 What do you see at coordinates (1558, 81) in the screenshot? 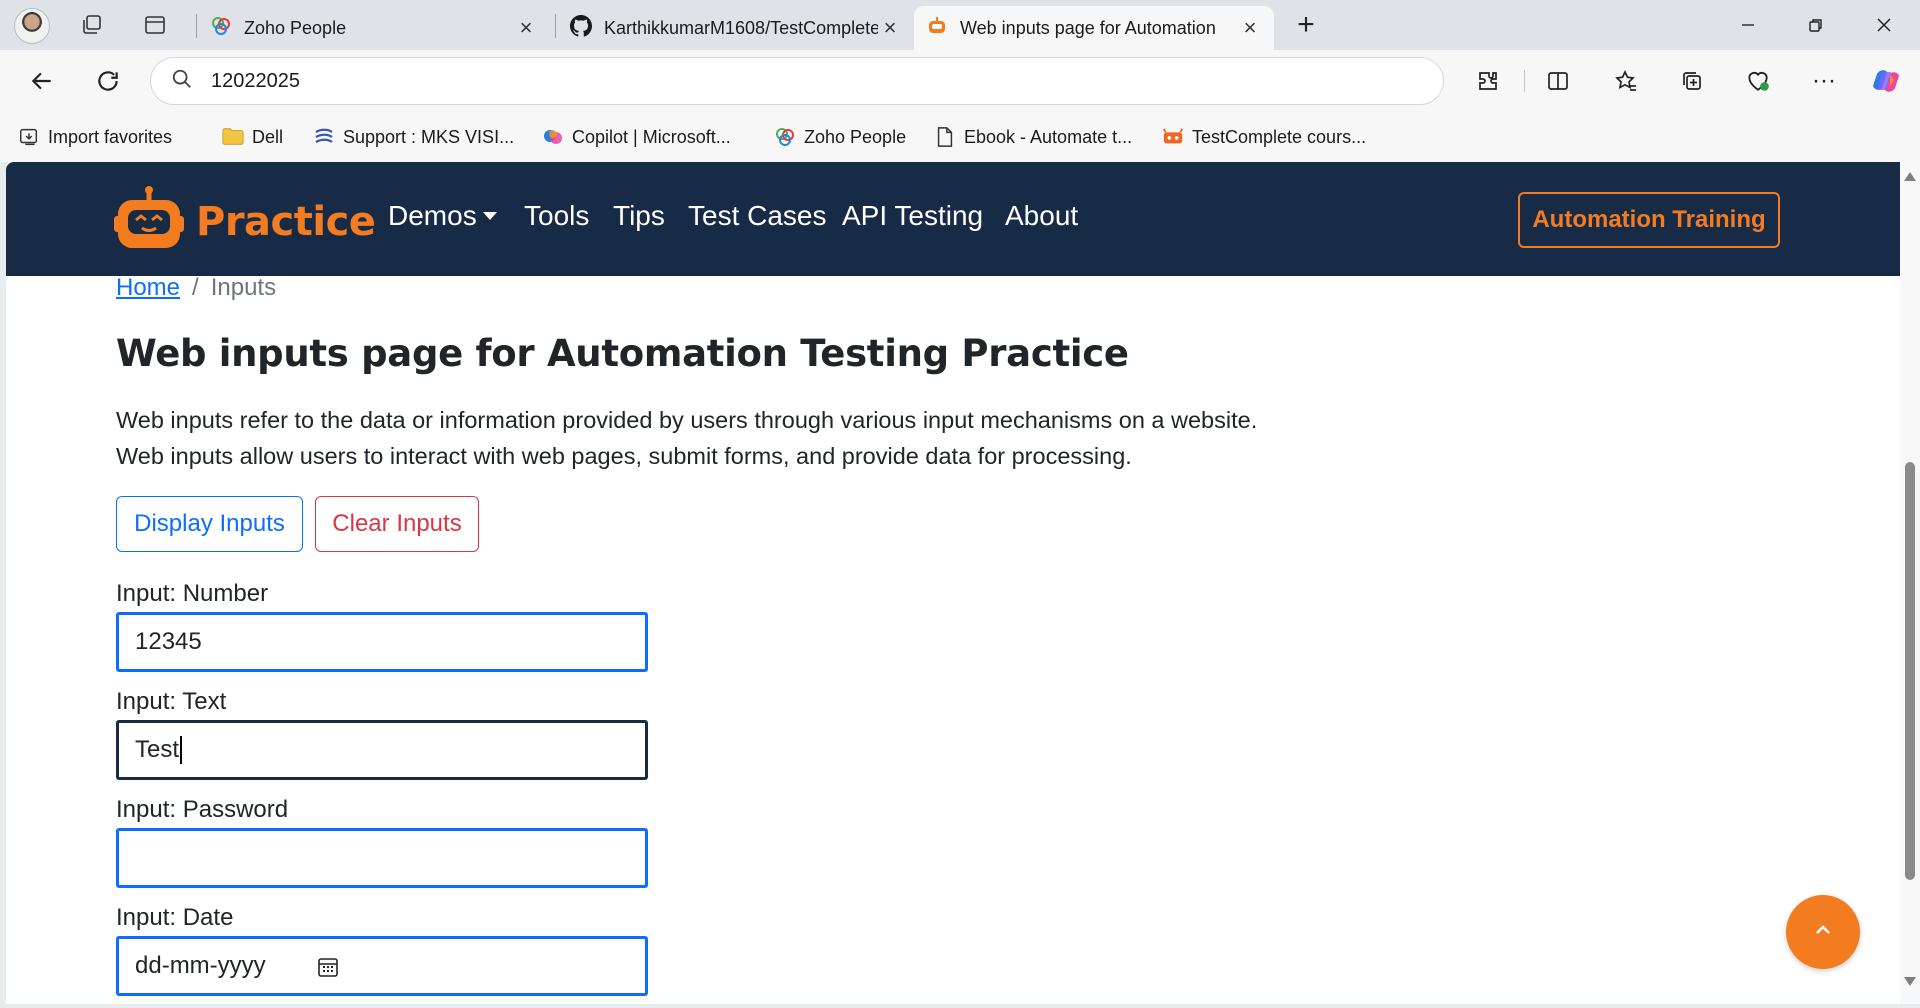
I see `split-screen-icon` at bounding box center [1558, 81].